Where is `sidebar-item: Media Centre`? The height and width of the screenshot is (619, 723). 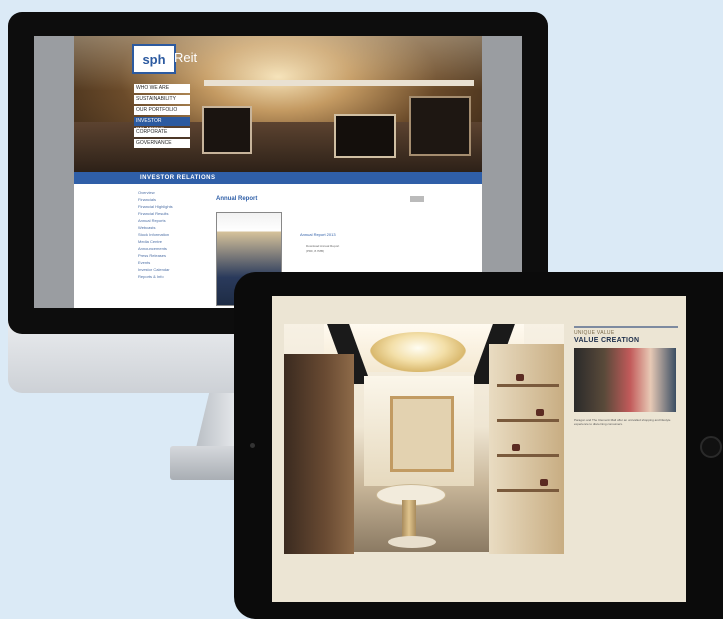
sidebar-item: Media Centre is located at coordinates (168, 242).